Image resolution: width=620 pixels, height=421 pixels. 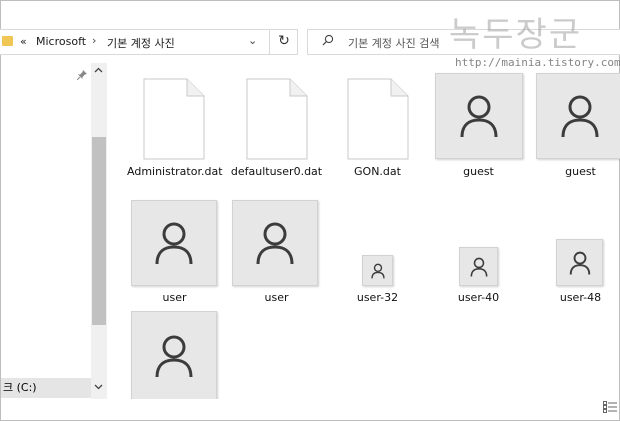 What do you see at coordinates (377, 171) in the screenshot?
I see `file-name: GON.dat` at bounding box center [377, 171].